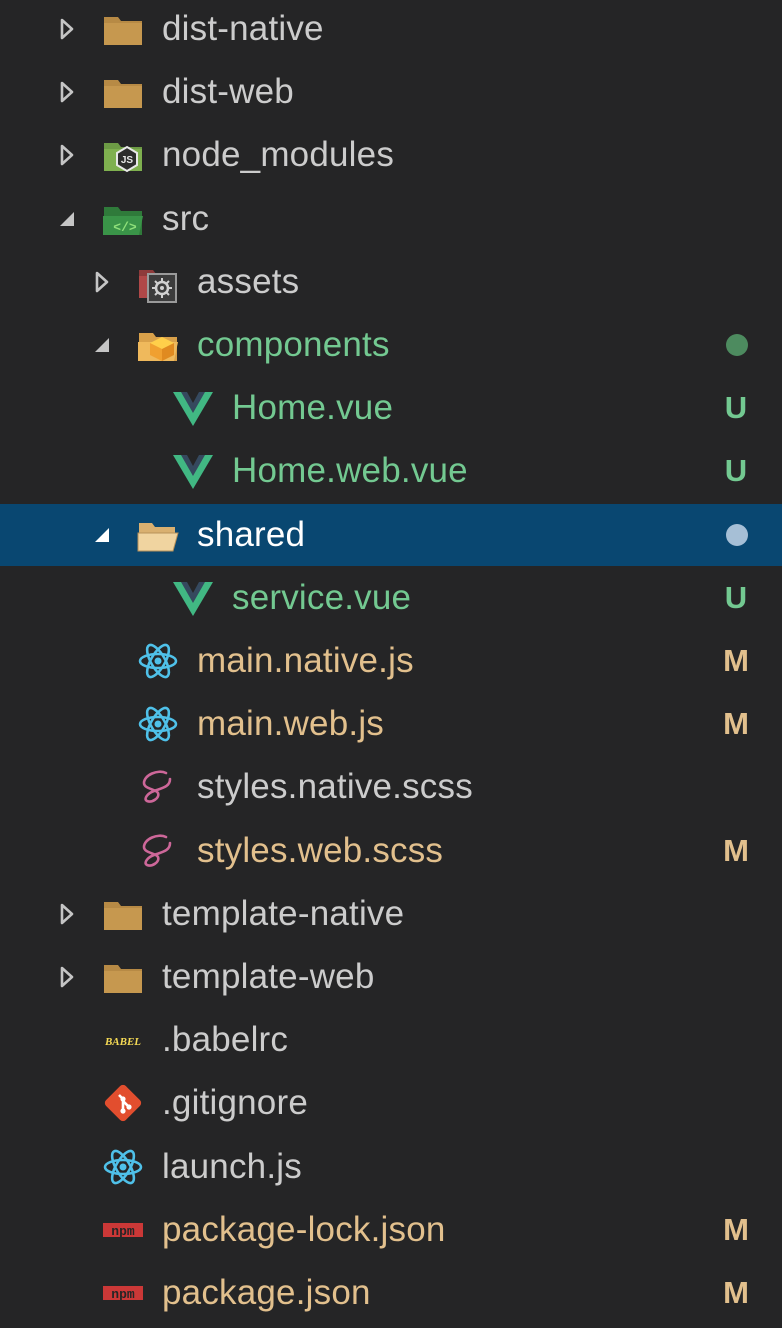 The width and height of the screenshot is (782, 1328). Describe the element at coordinates (127, 160) in the screenshot. I see `svg-text: JS` at that location.